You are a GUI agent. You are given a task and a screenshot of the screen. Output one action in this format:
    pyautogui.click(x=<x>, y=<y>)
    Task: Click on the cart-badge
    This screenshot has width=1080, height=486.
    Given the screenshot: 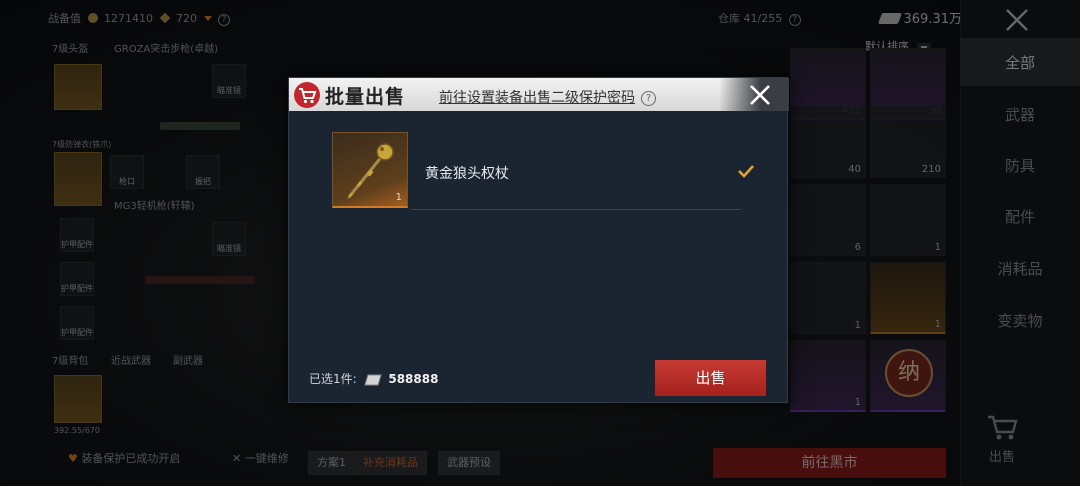 What is the action you would take?
    pyautogui.click(x=307, y=95)
    